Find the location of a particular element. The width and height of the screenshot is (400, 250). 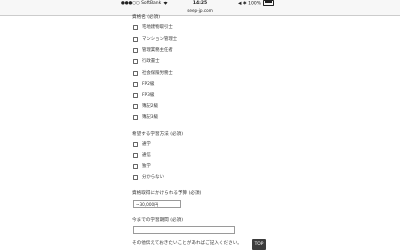

past-study-field is located at coordinates (184, 230).